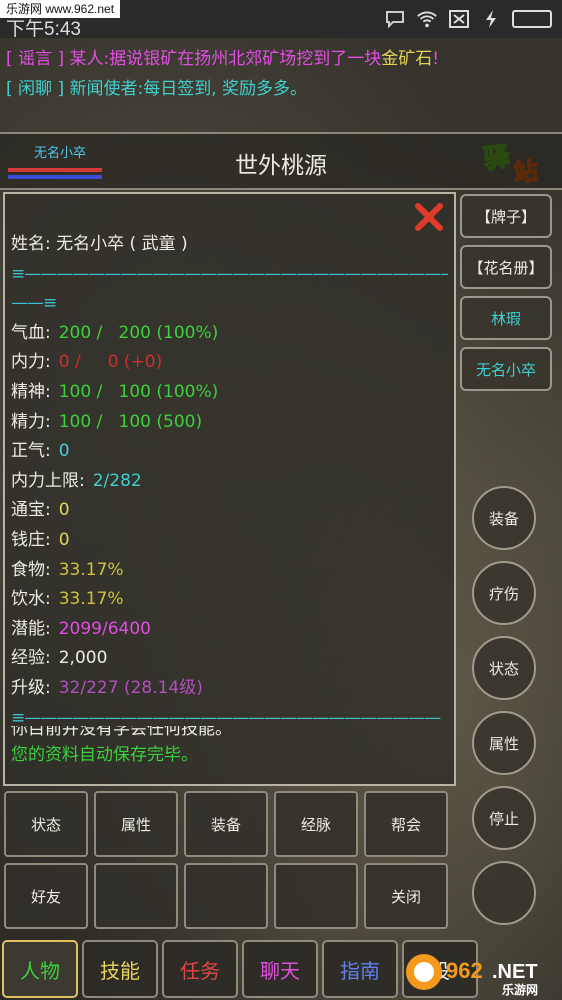 The image size is (562, 1000). What do you see at coordinates (464, 970) in the screenshot?
I see `svg-text: 962` at bounding box center [464, 970].